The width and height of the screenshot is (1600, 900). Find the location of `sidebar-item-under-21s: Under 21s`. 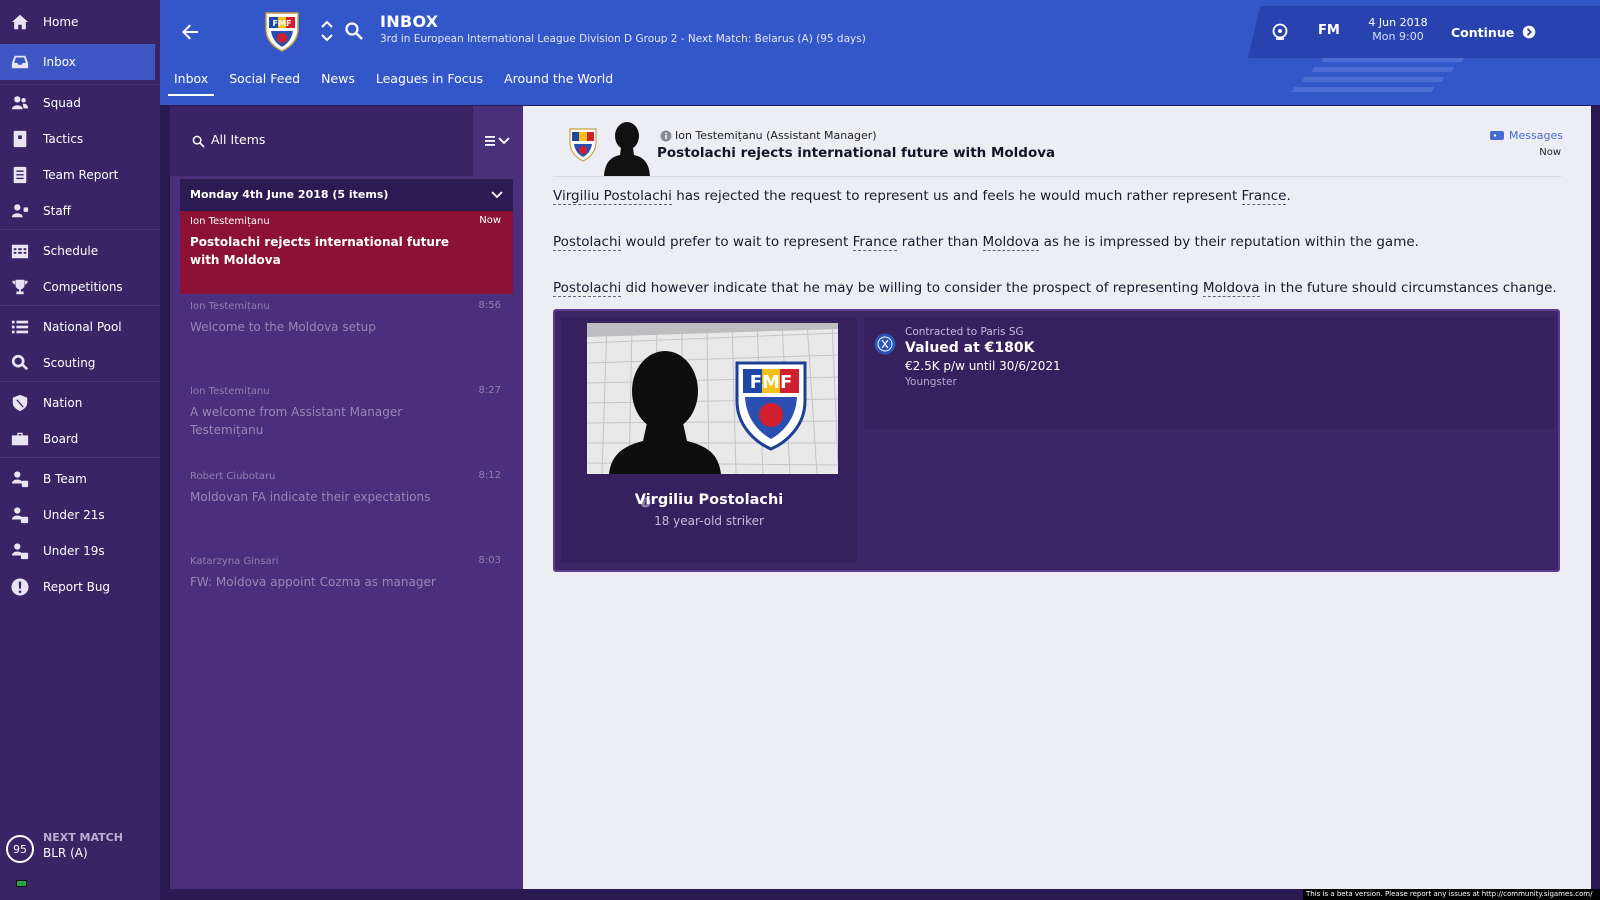

sidebar-item-under-21s: Under 21s is located at coordinates (77, 515).